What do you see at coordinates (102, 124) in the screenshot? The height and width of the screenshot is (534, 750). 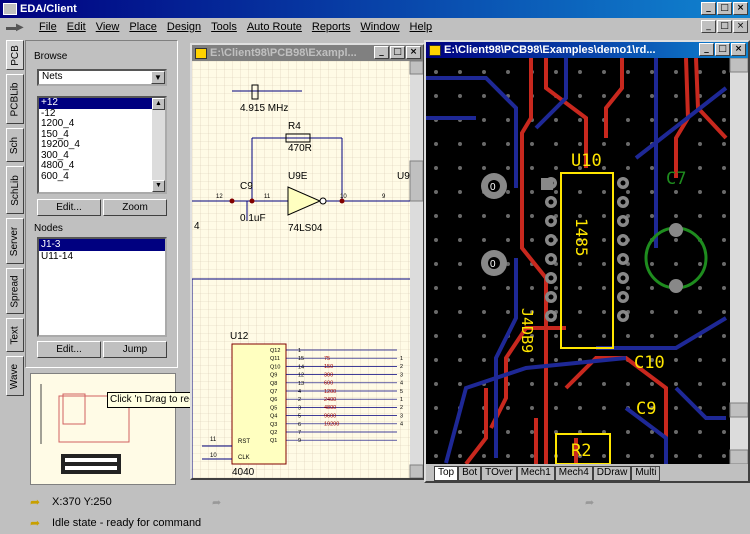 I see `list-item: 1200_4` at bounding box center [102, 124].